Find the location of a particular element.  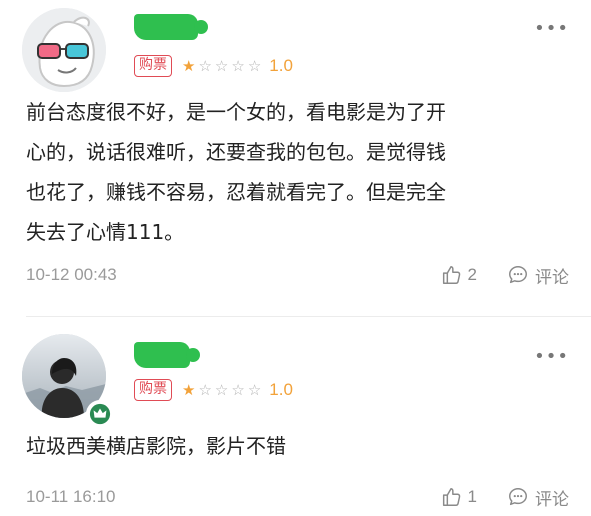

avatar is located at coordinates (64, 50).